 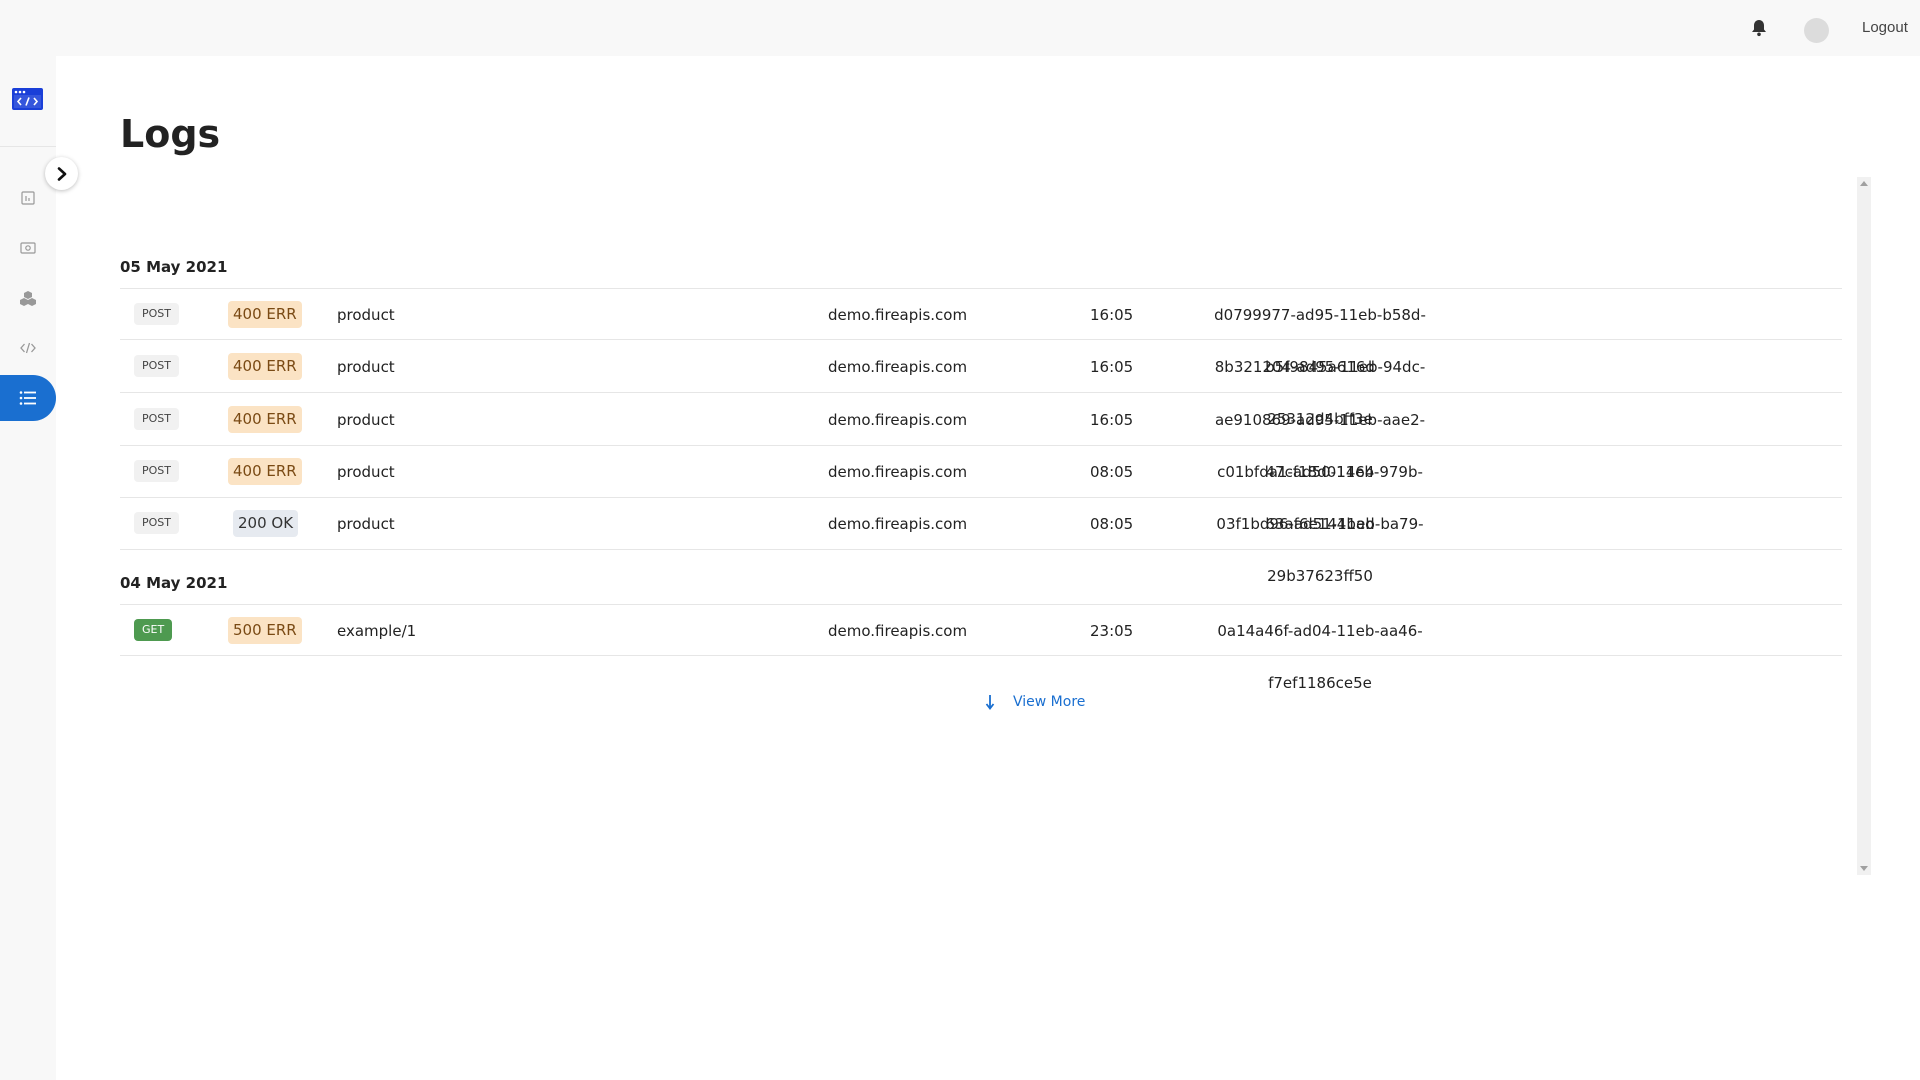 I want to click on sidebar-item-logs, so click(x=28, y=398).